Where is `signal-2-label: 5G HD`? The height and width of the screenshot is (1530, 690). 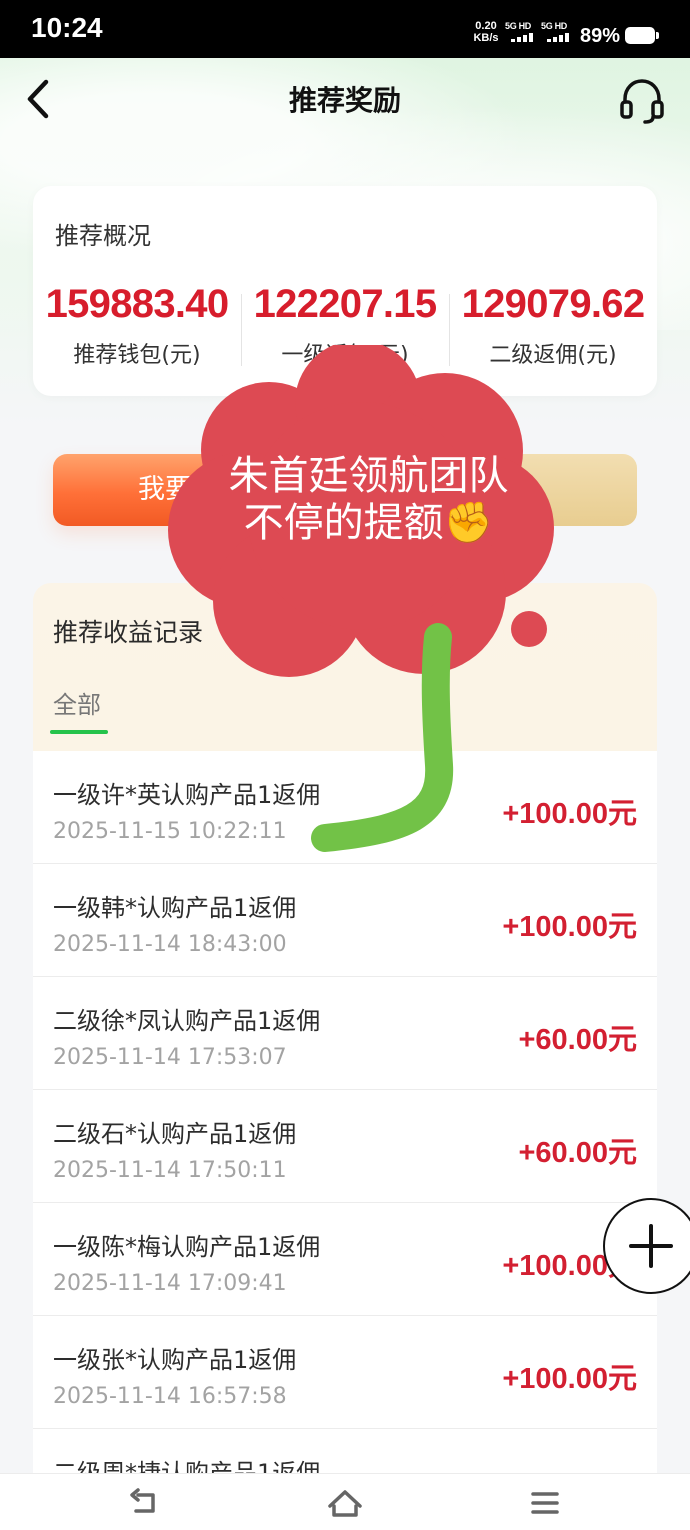
signal-2-label: 5G HD is located at coordinates (554, 26).